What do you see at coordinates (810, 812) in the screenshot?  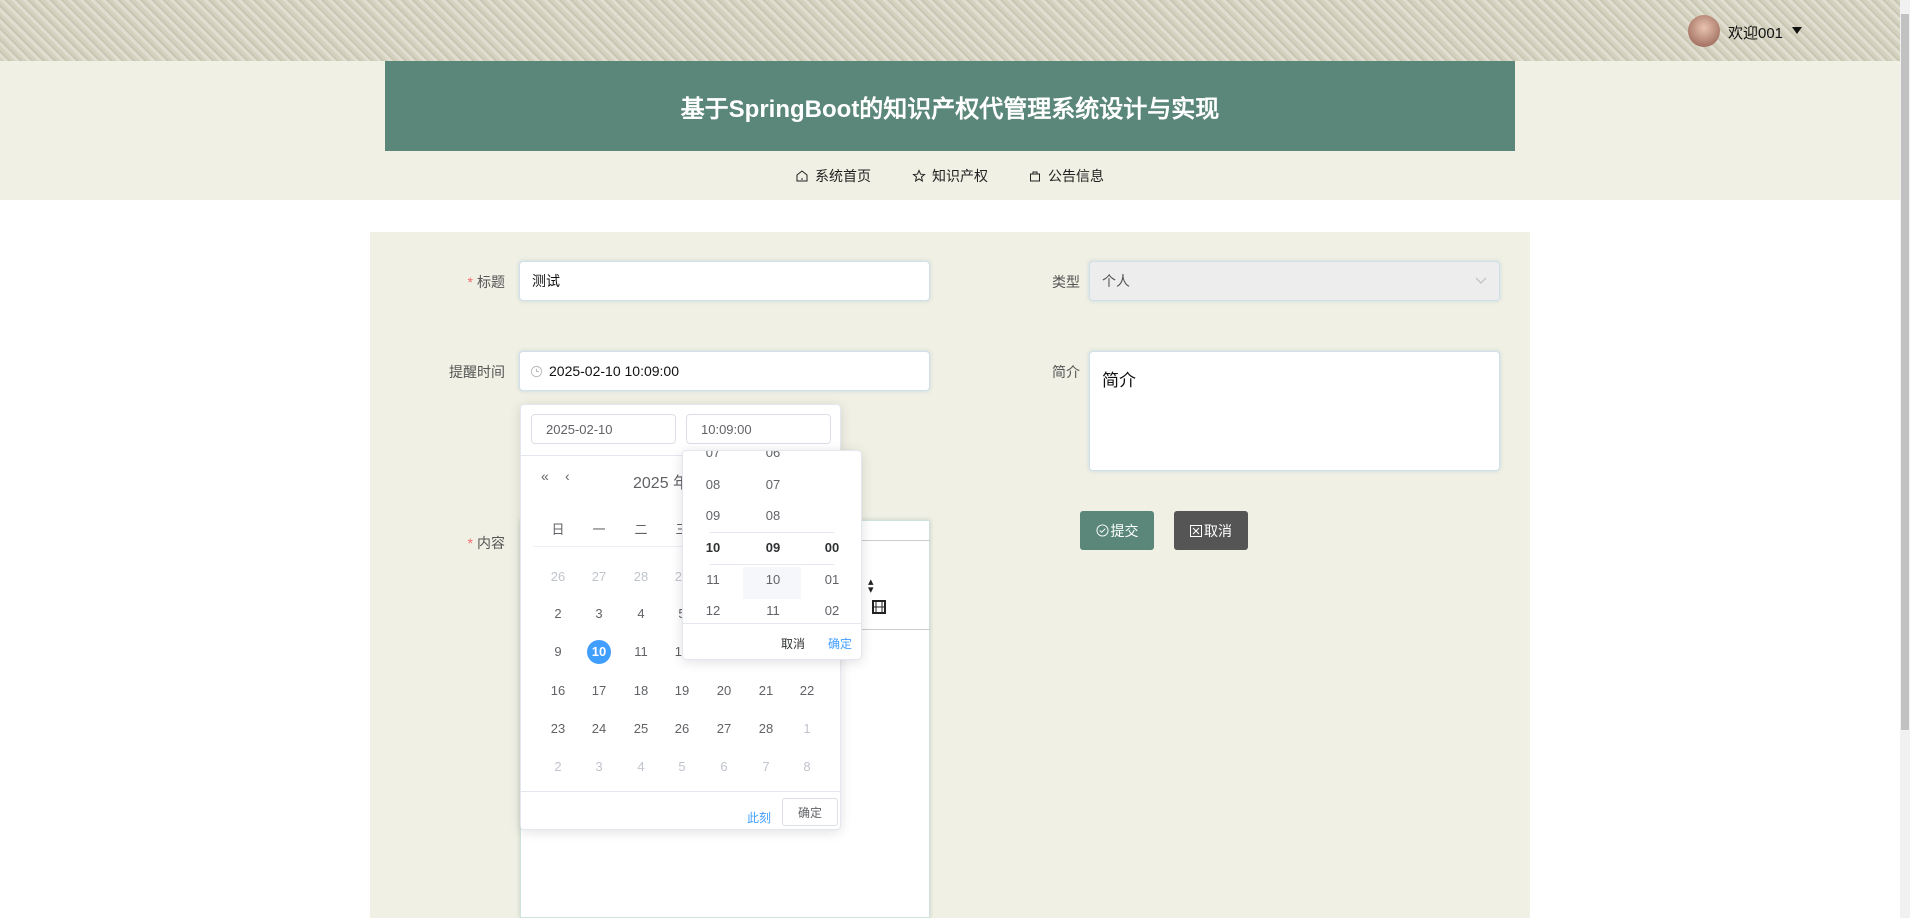 I see `picker-ok-button: 确定` at bounding box center [810, 812].